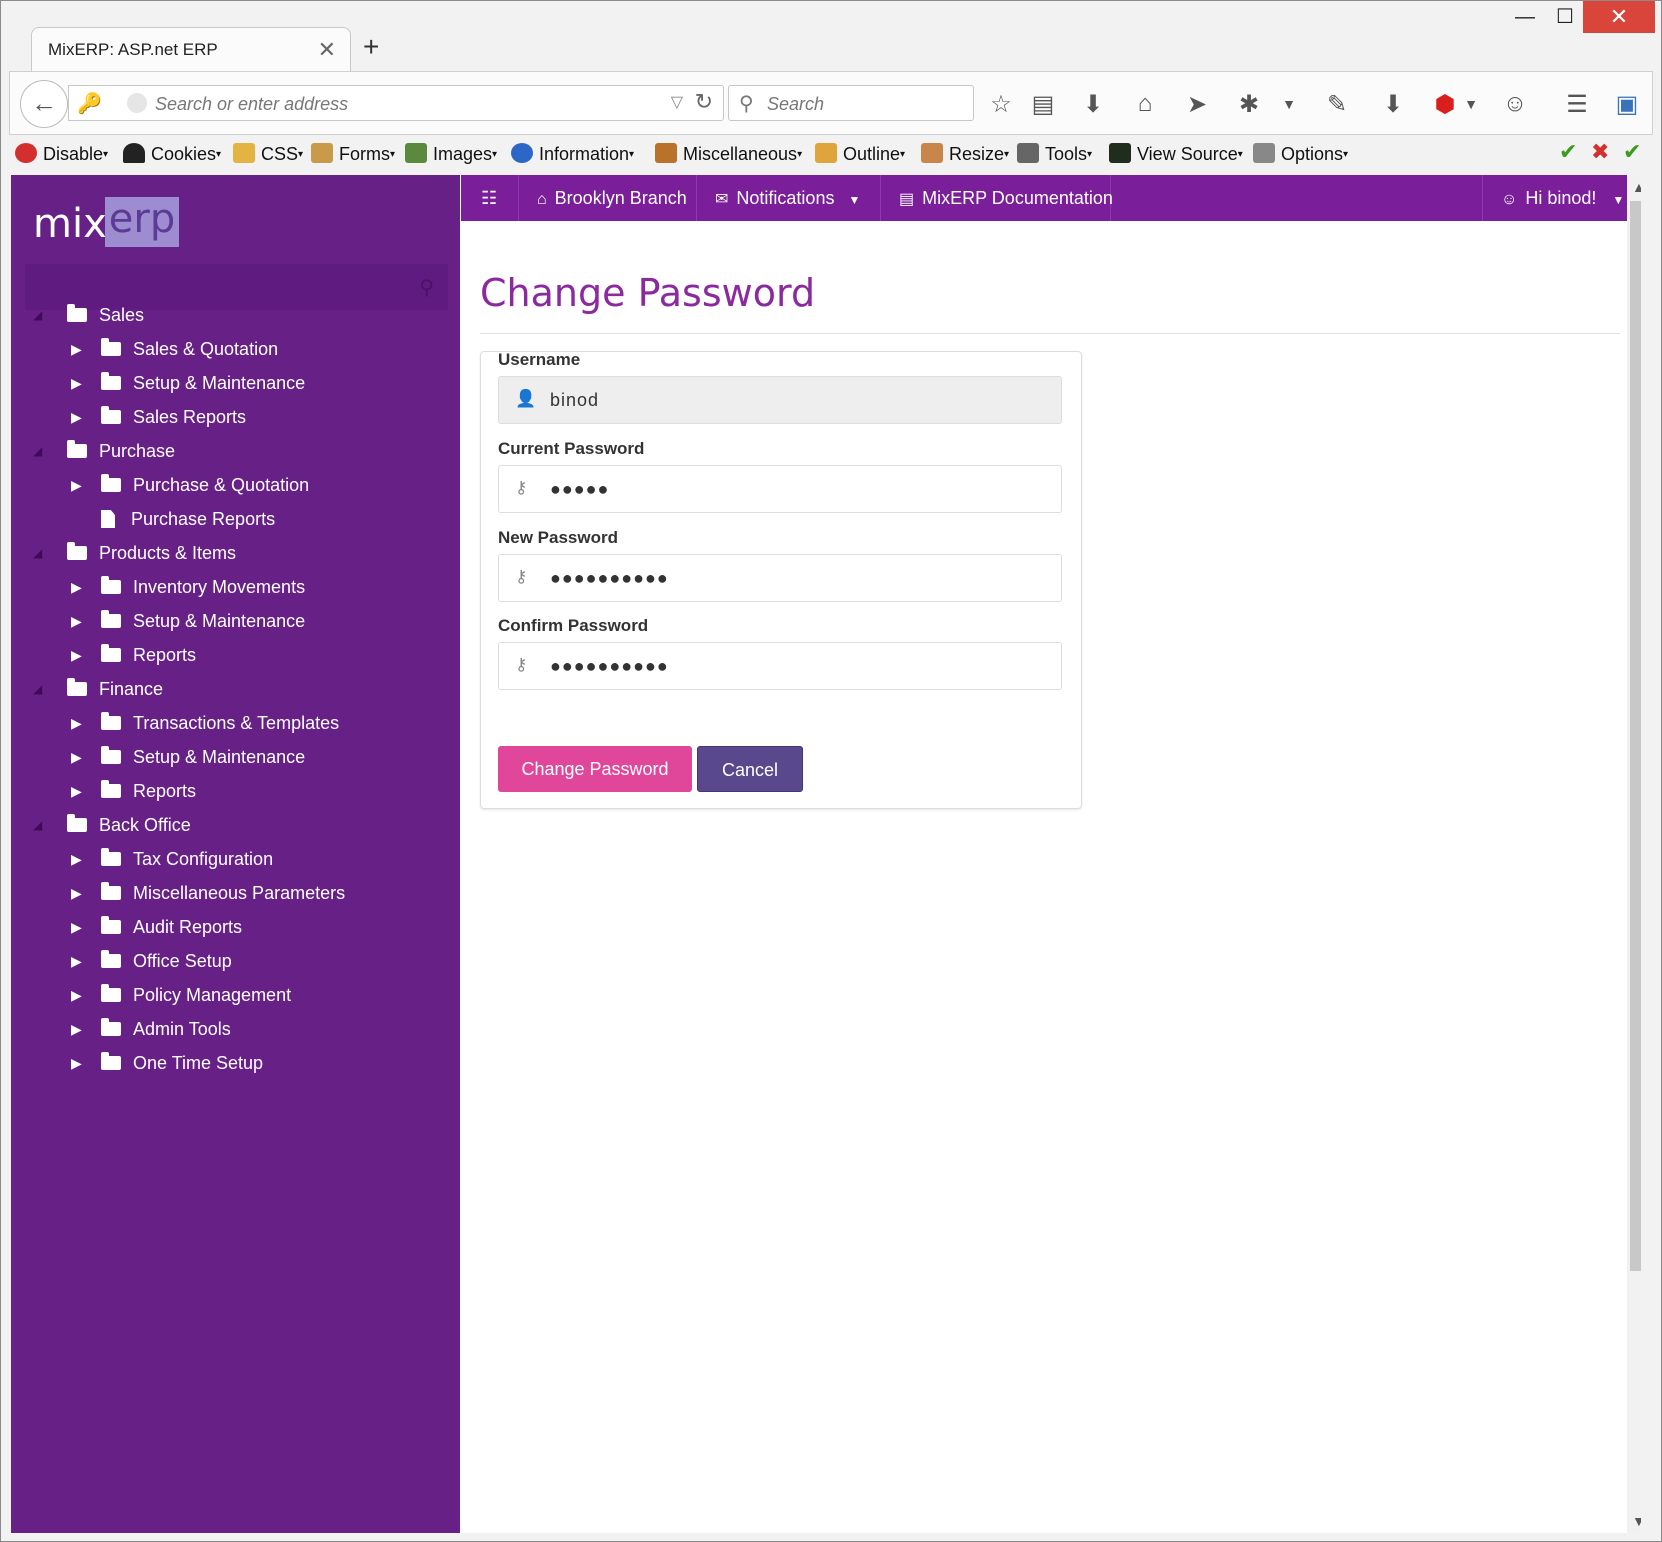  Describe the element at coordinates (789, 198) in the screenshot. I see `notifications-dropdown: ✉ Notifications ▼` at that location.